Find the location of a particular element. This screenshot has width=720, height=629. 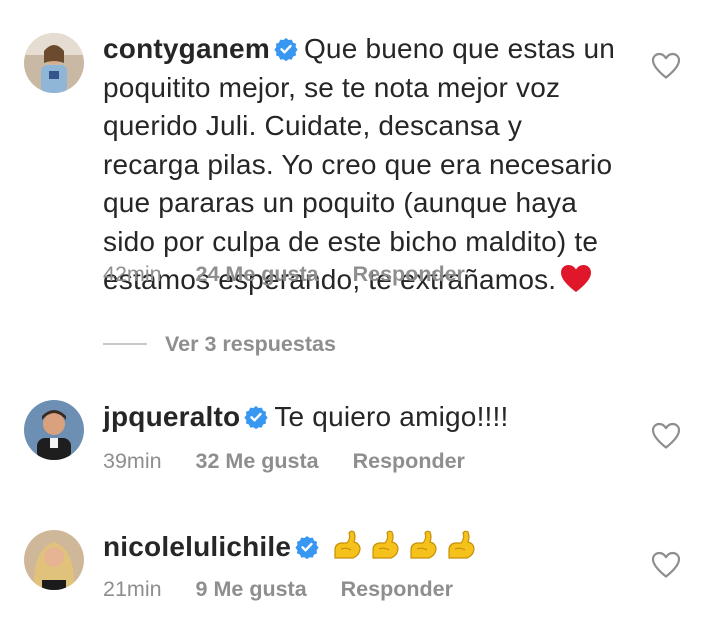

replies-divider is located at coordinates (125, 344).